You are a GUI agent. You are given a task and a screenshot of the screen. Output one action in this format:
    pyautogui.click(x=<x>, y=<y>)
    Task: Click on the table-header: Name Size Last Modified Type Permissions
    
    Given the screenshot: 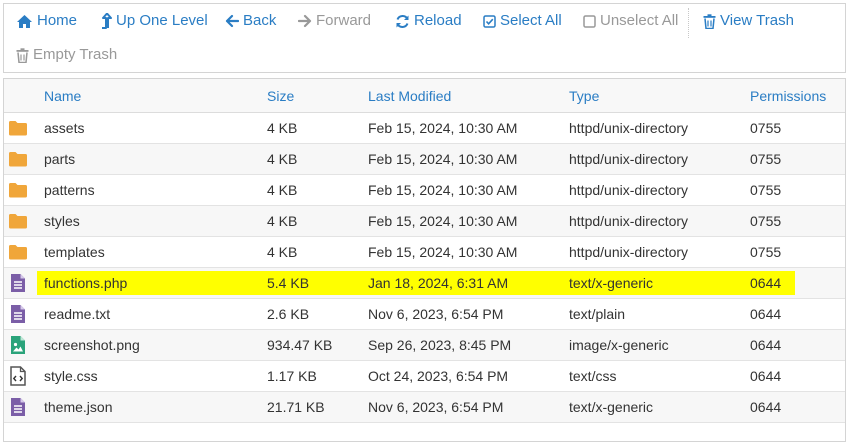 What is the action you would take?
    pyautogui.click(x=424, y=96)
    